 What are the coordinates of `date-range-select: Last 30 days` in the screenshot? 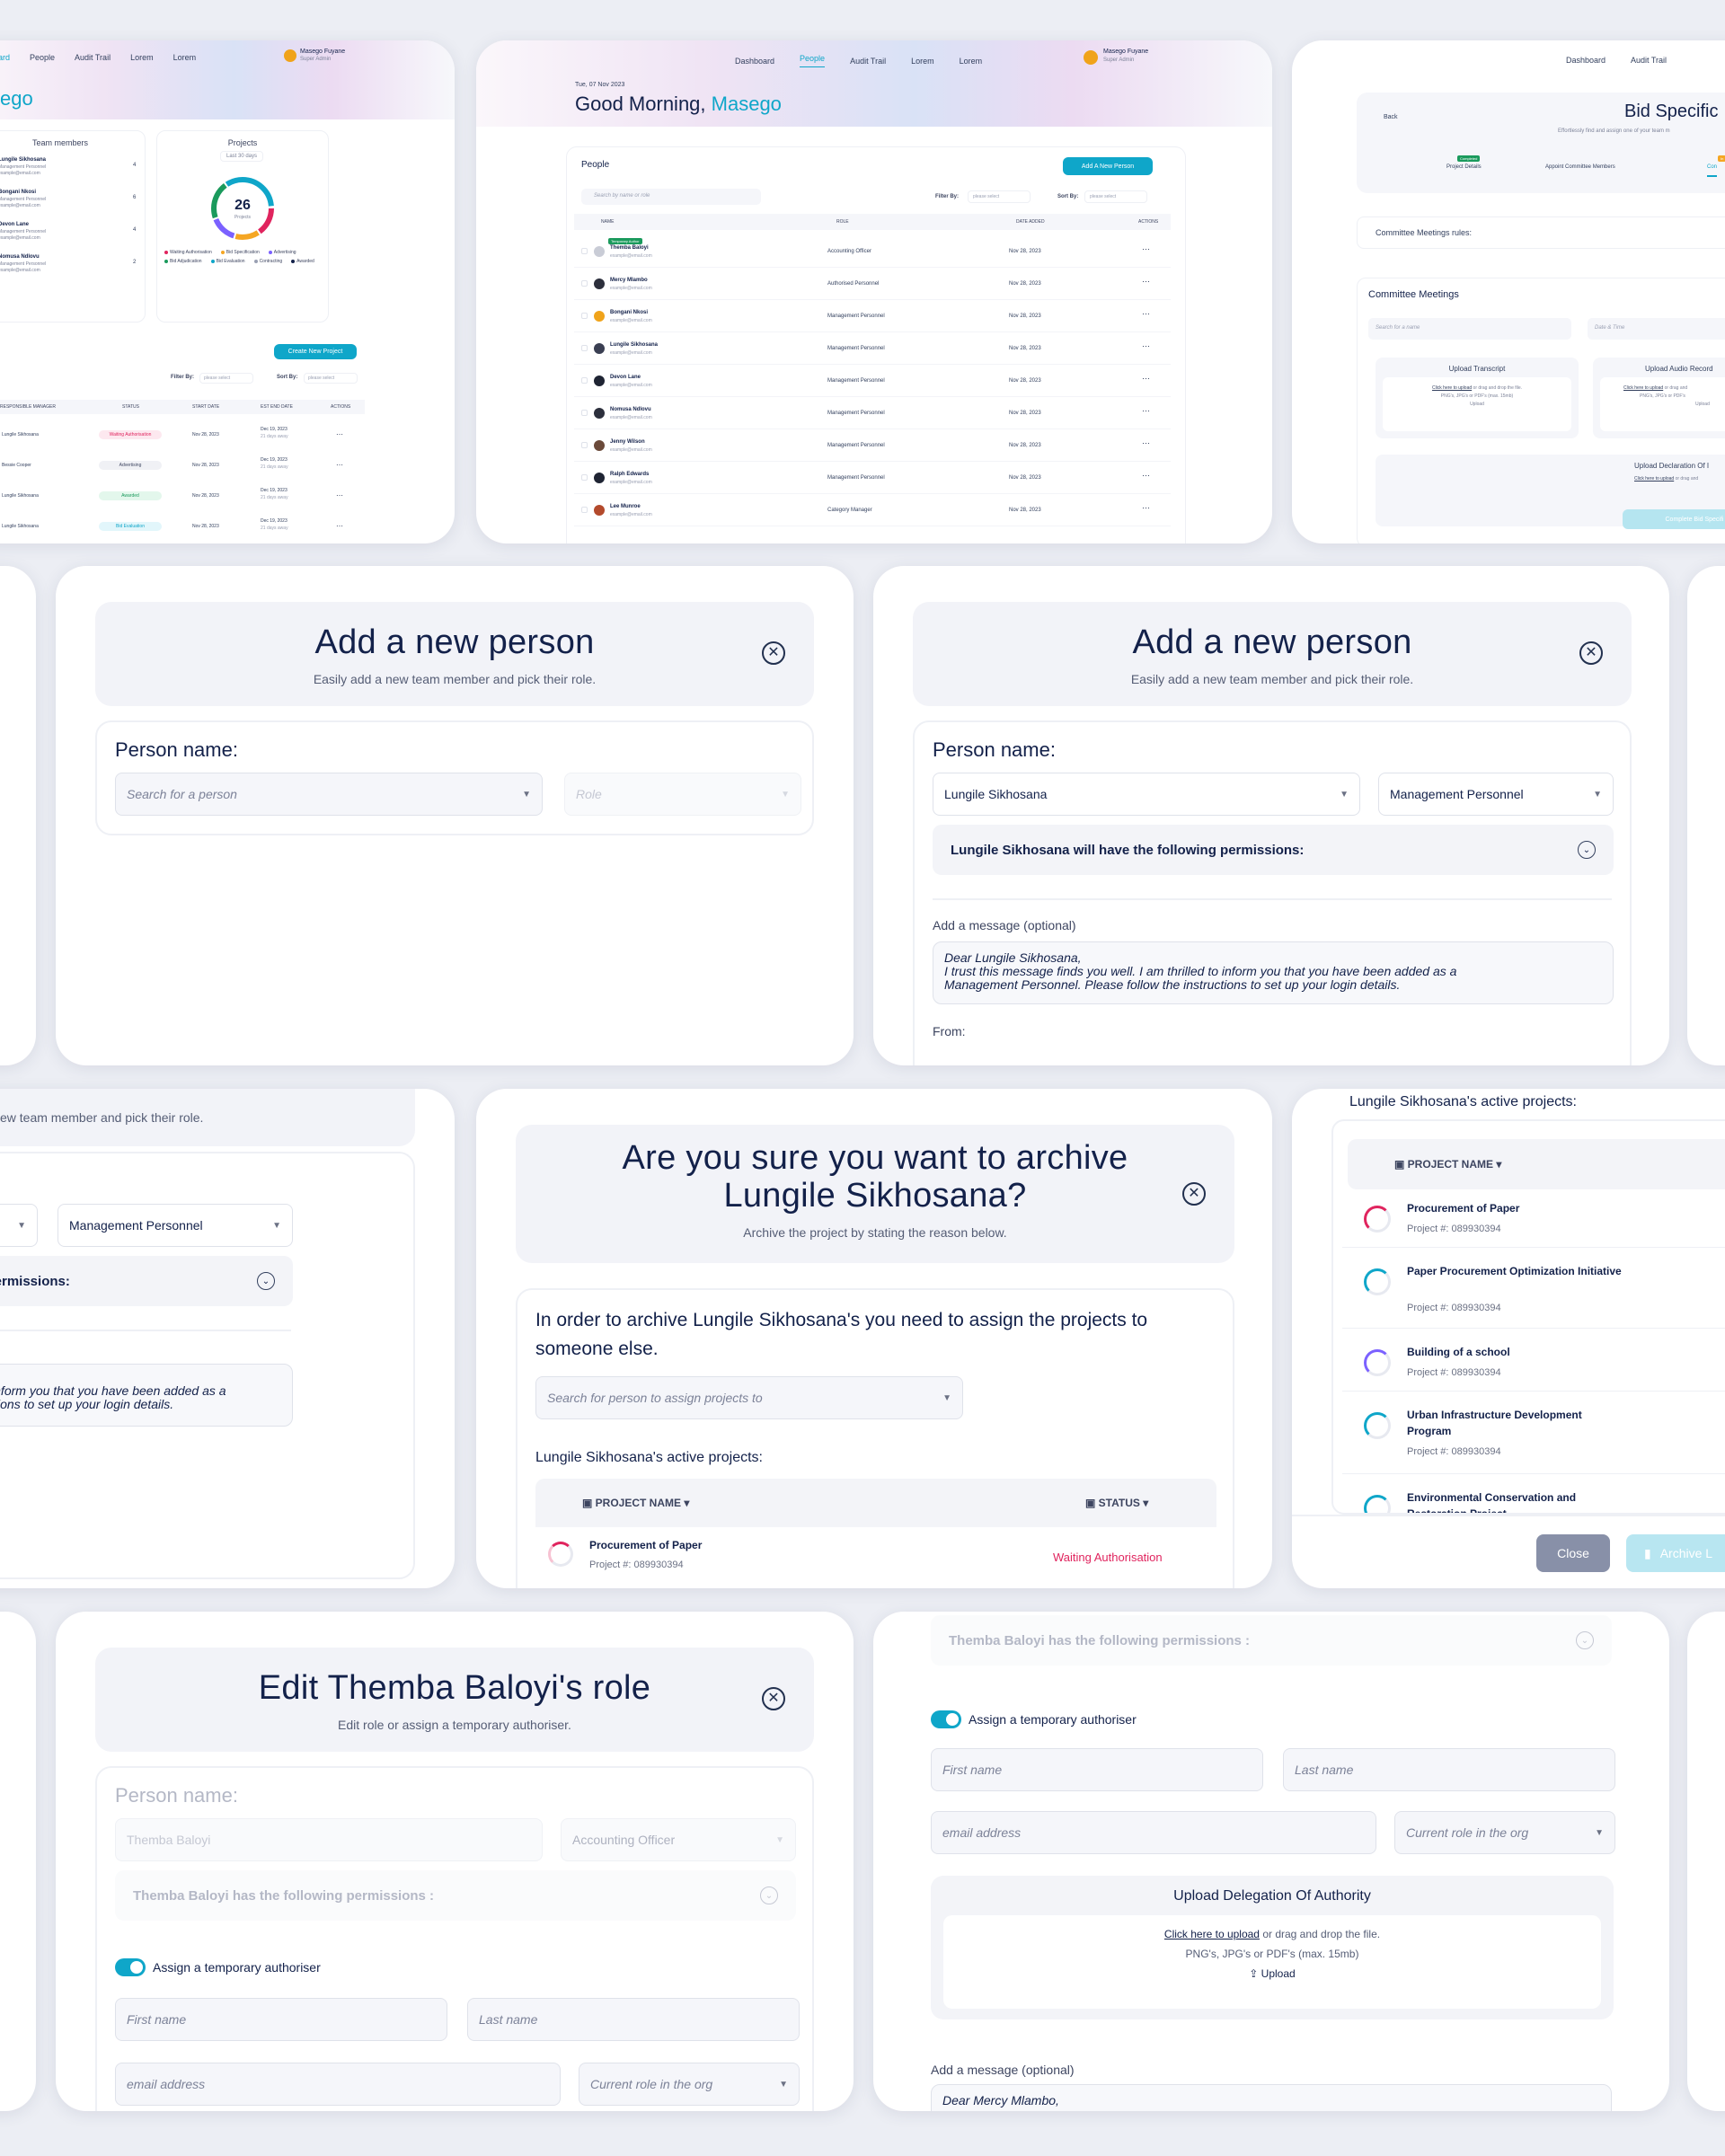 It's located at (242, 157).